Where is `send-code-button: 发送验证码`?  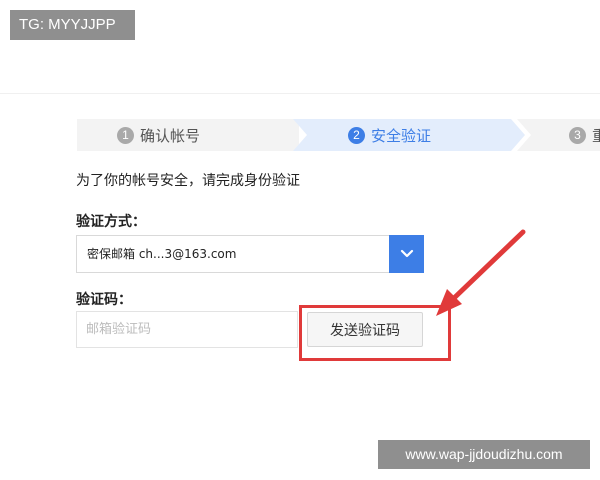
send-code-button: 发送验证码 is located at coordinates (365, 329).